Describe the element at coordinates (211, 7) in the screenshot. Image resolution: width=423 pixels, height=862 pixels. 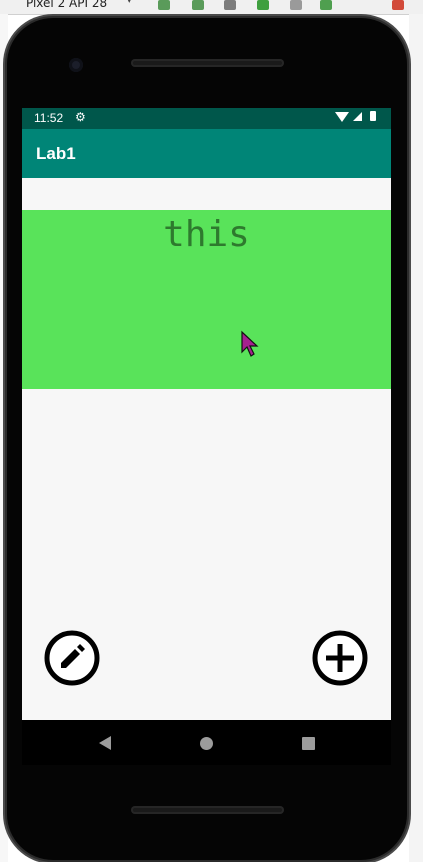
I see `ide-toolbar: Pixel 2 API 28 ▾` at that location.